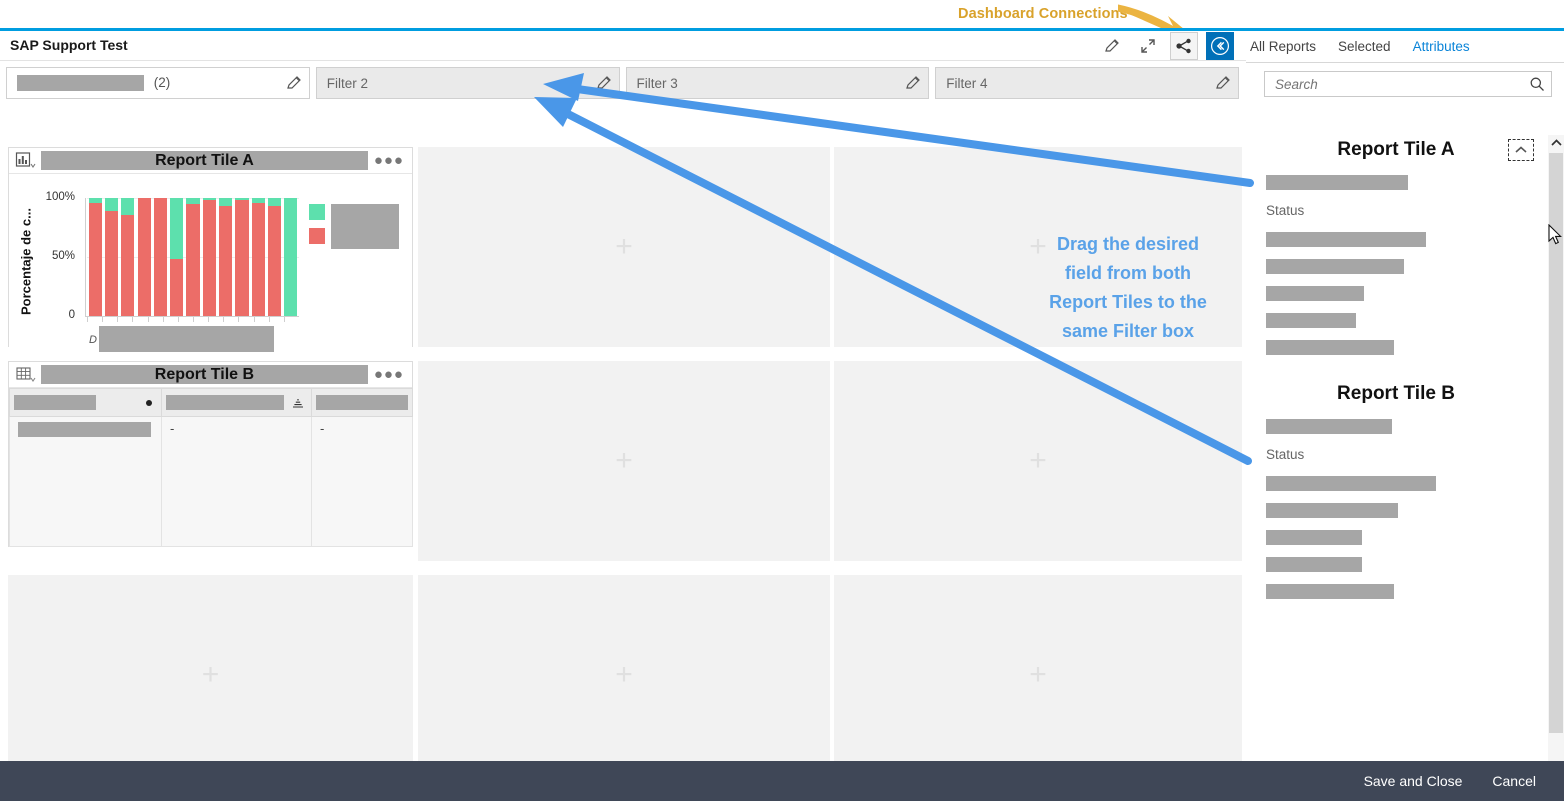  I want to click on tab-all-reports: All Reports, so click(1294, 46).